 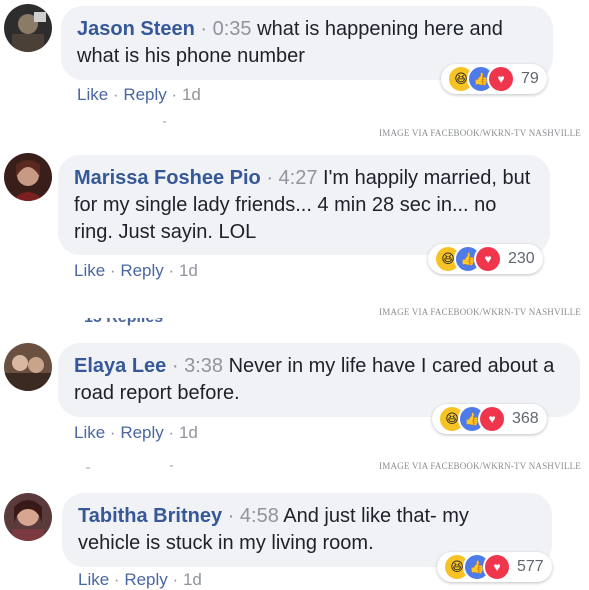 I want to click on comment-timestamp-link: 0:35, so click(x=232, y=29).